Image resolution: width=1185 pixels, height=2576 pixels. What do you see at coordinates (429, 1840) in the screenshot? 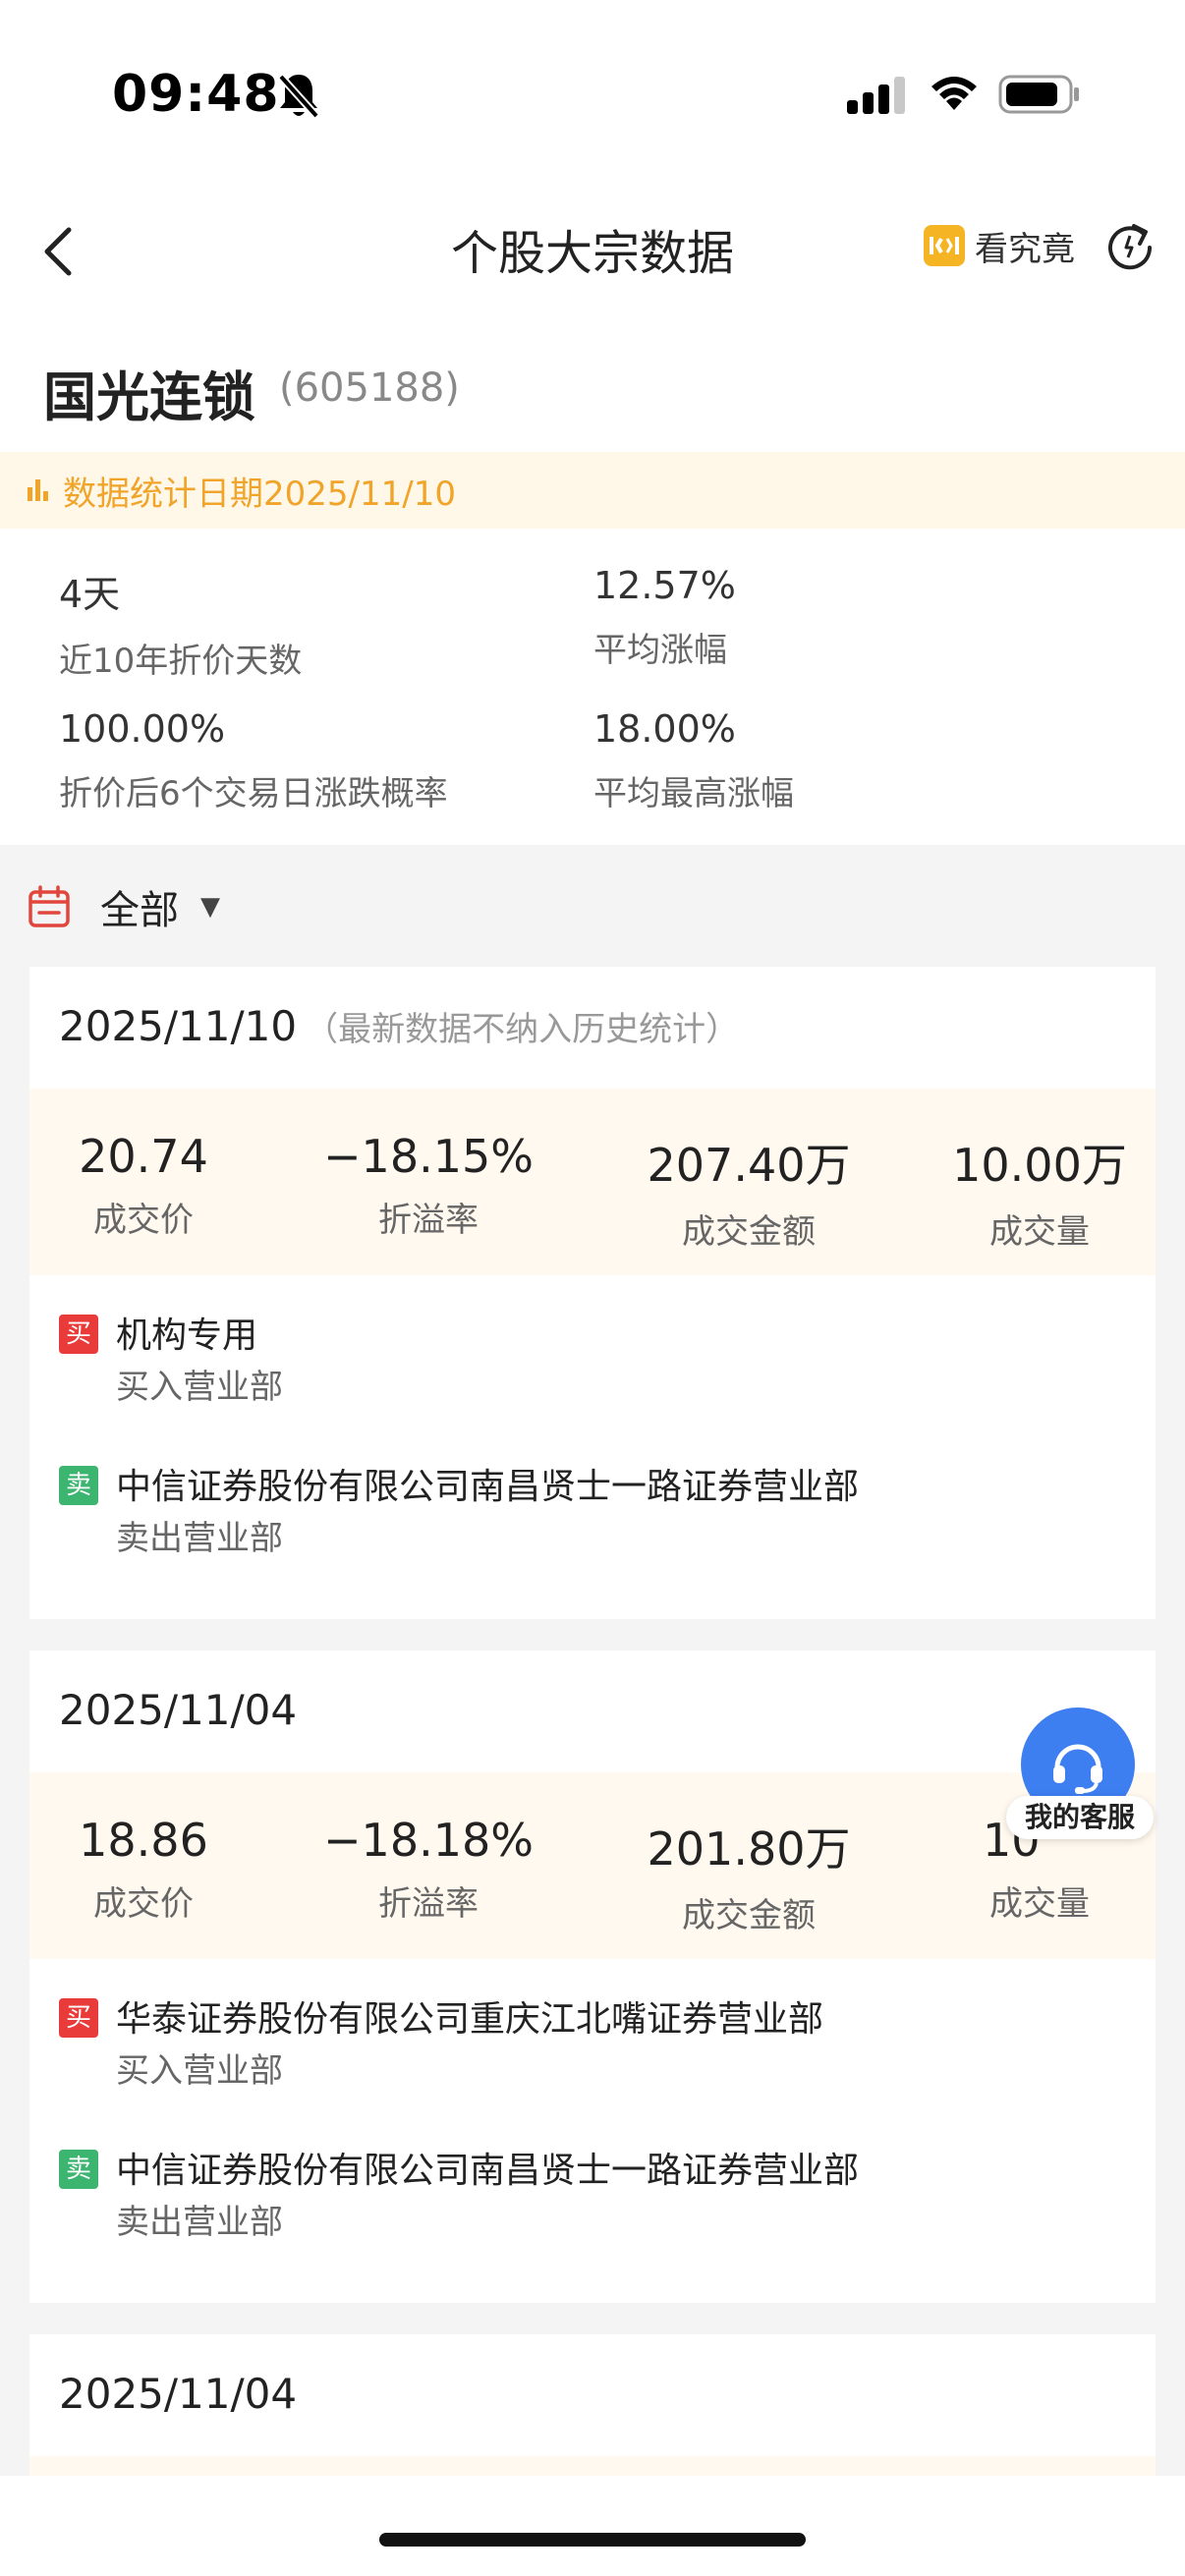
I see `metric-value: −18.18%` at bounding box center [429, 1840].